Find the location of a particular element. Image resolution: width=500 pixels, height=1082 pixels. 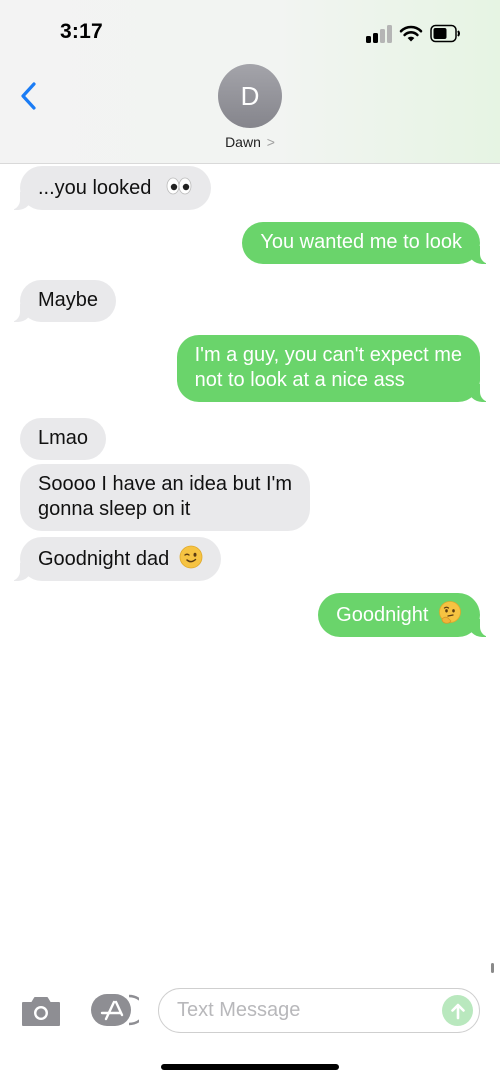

arrow-up-icon is located at coordinates (457, 1011).